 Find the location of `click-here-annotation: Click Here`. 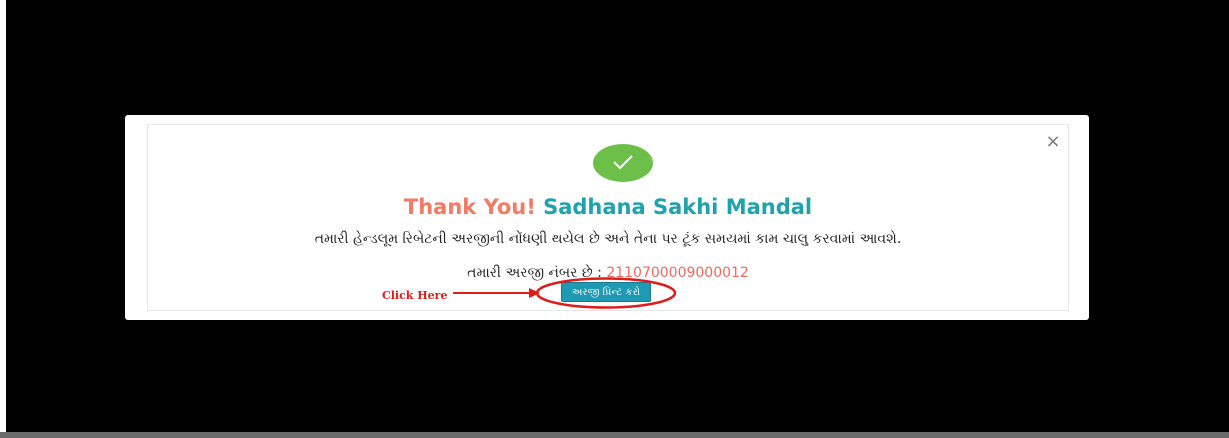

click-here-annotation: Click Here is located at coordinates (415, 295).